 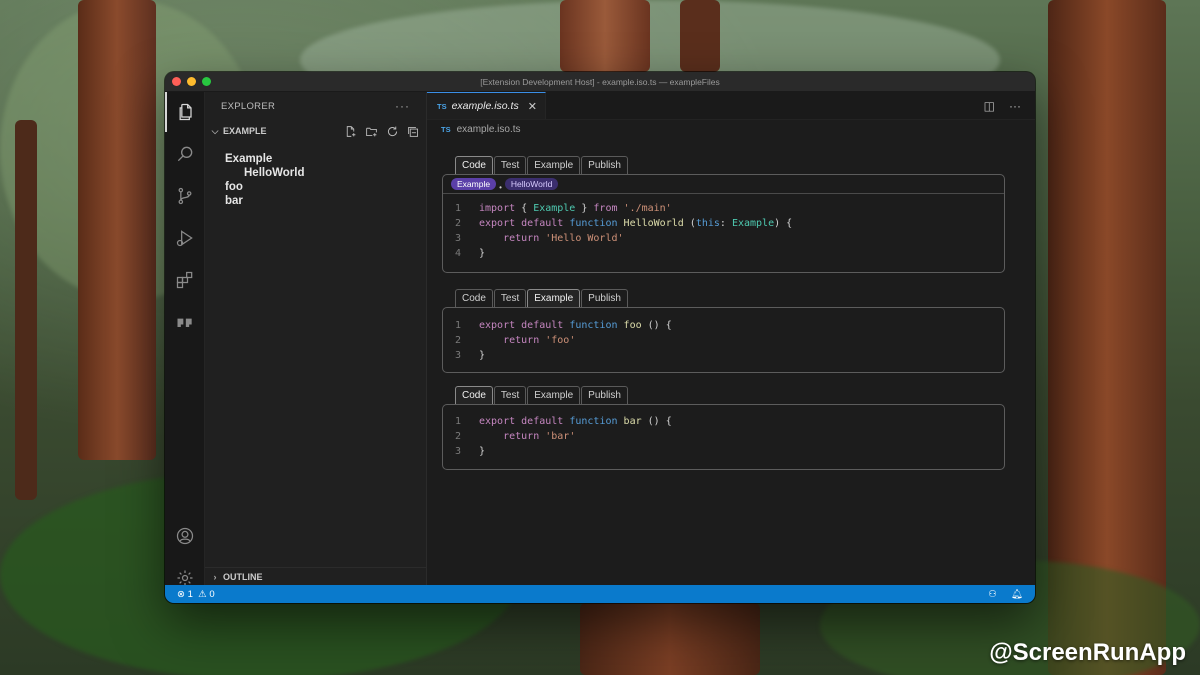 What do you see at coordinates (315, 106) in the screenshot?
I see `explorer-header: EXPLORER ···` at bounding box center [315, 106].